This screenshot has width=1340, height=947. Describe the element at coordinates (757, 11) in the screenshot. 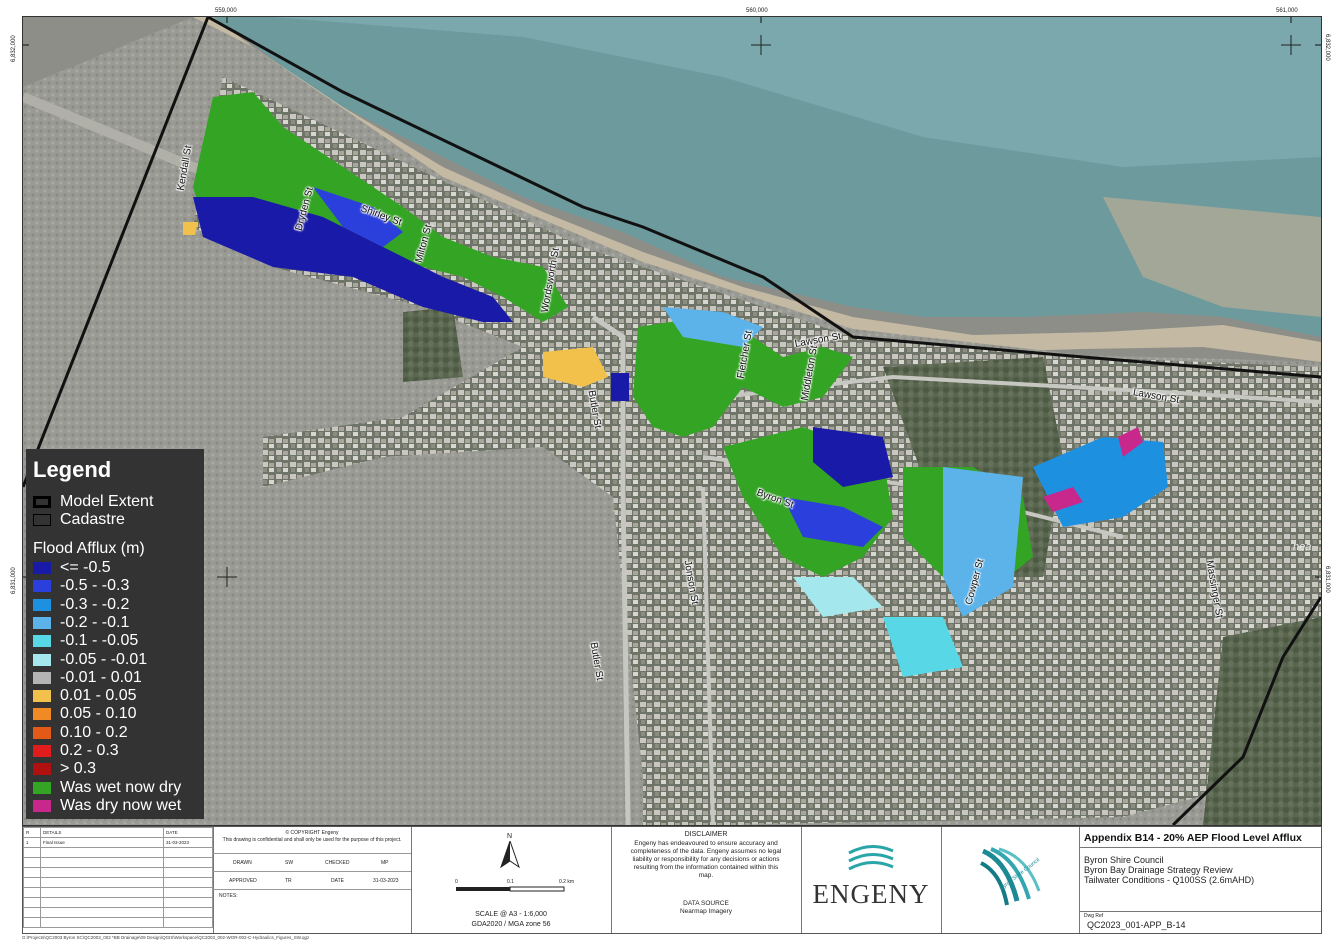

I see `grid-label-top: 560,000` at that location.